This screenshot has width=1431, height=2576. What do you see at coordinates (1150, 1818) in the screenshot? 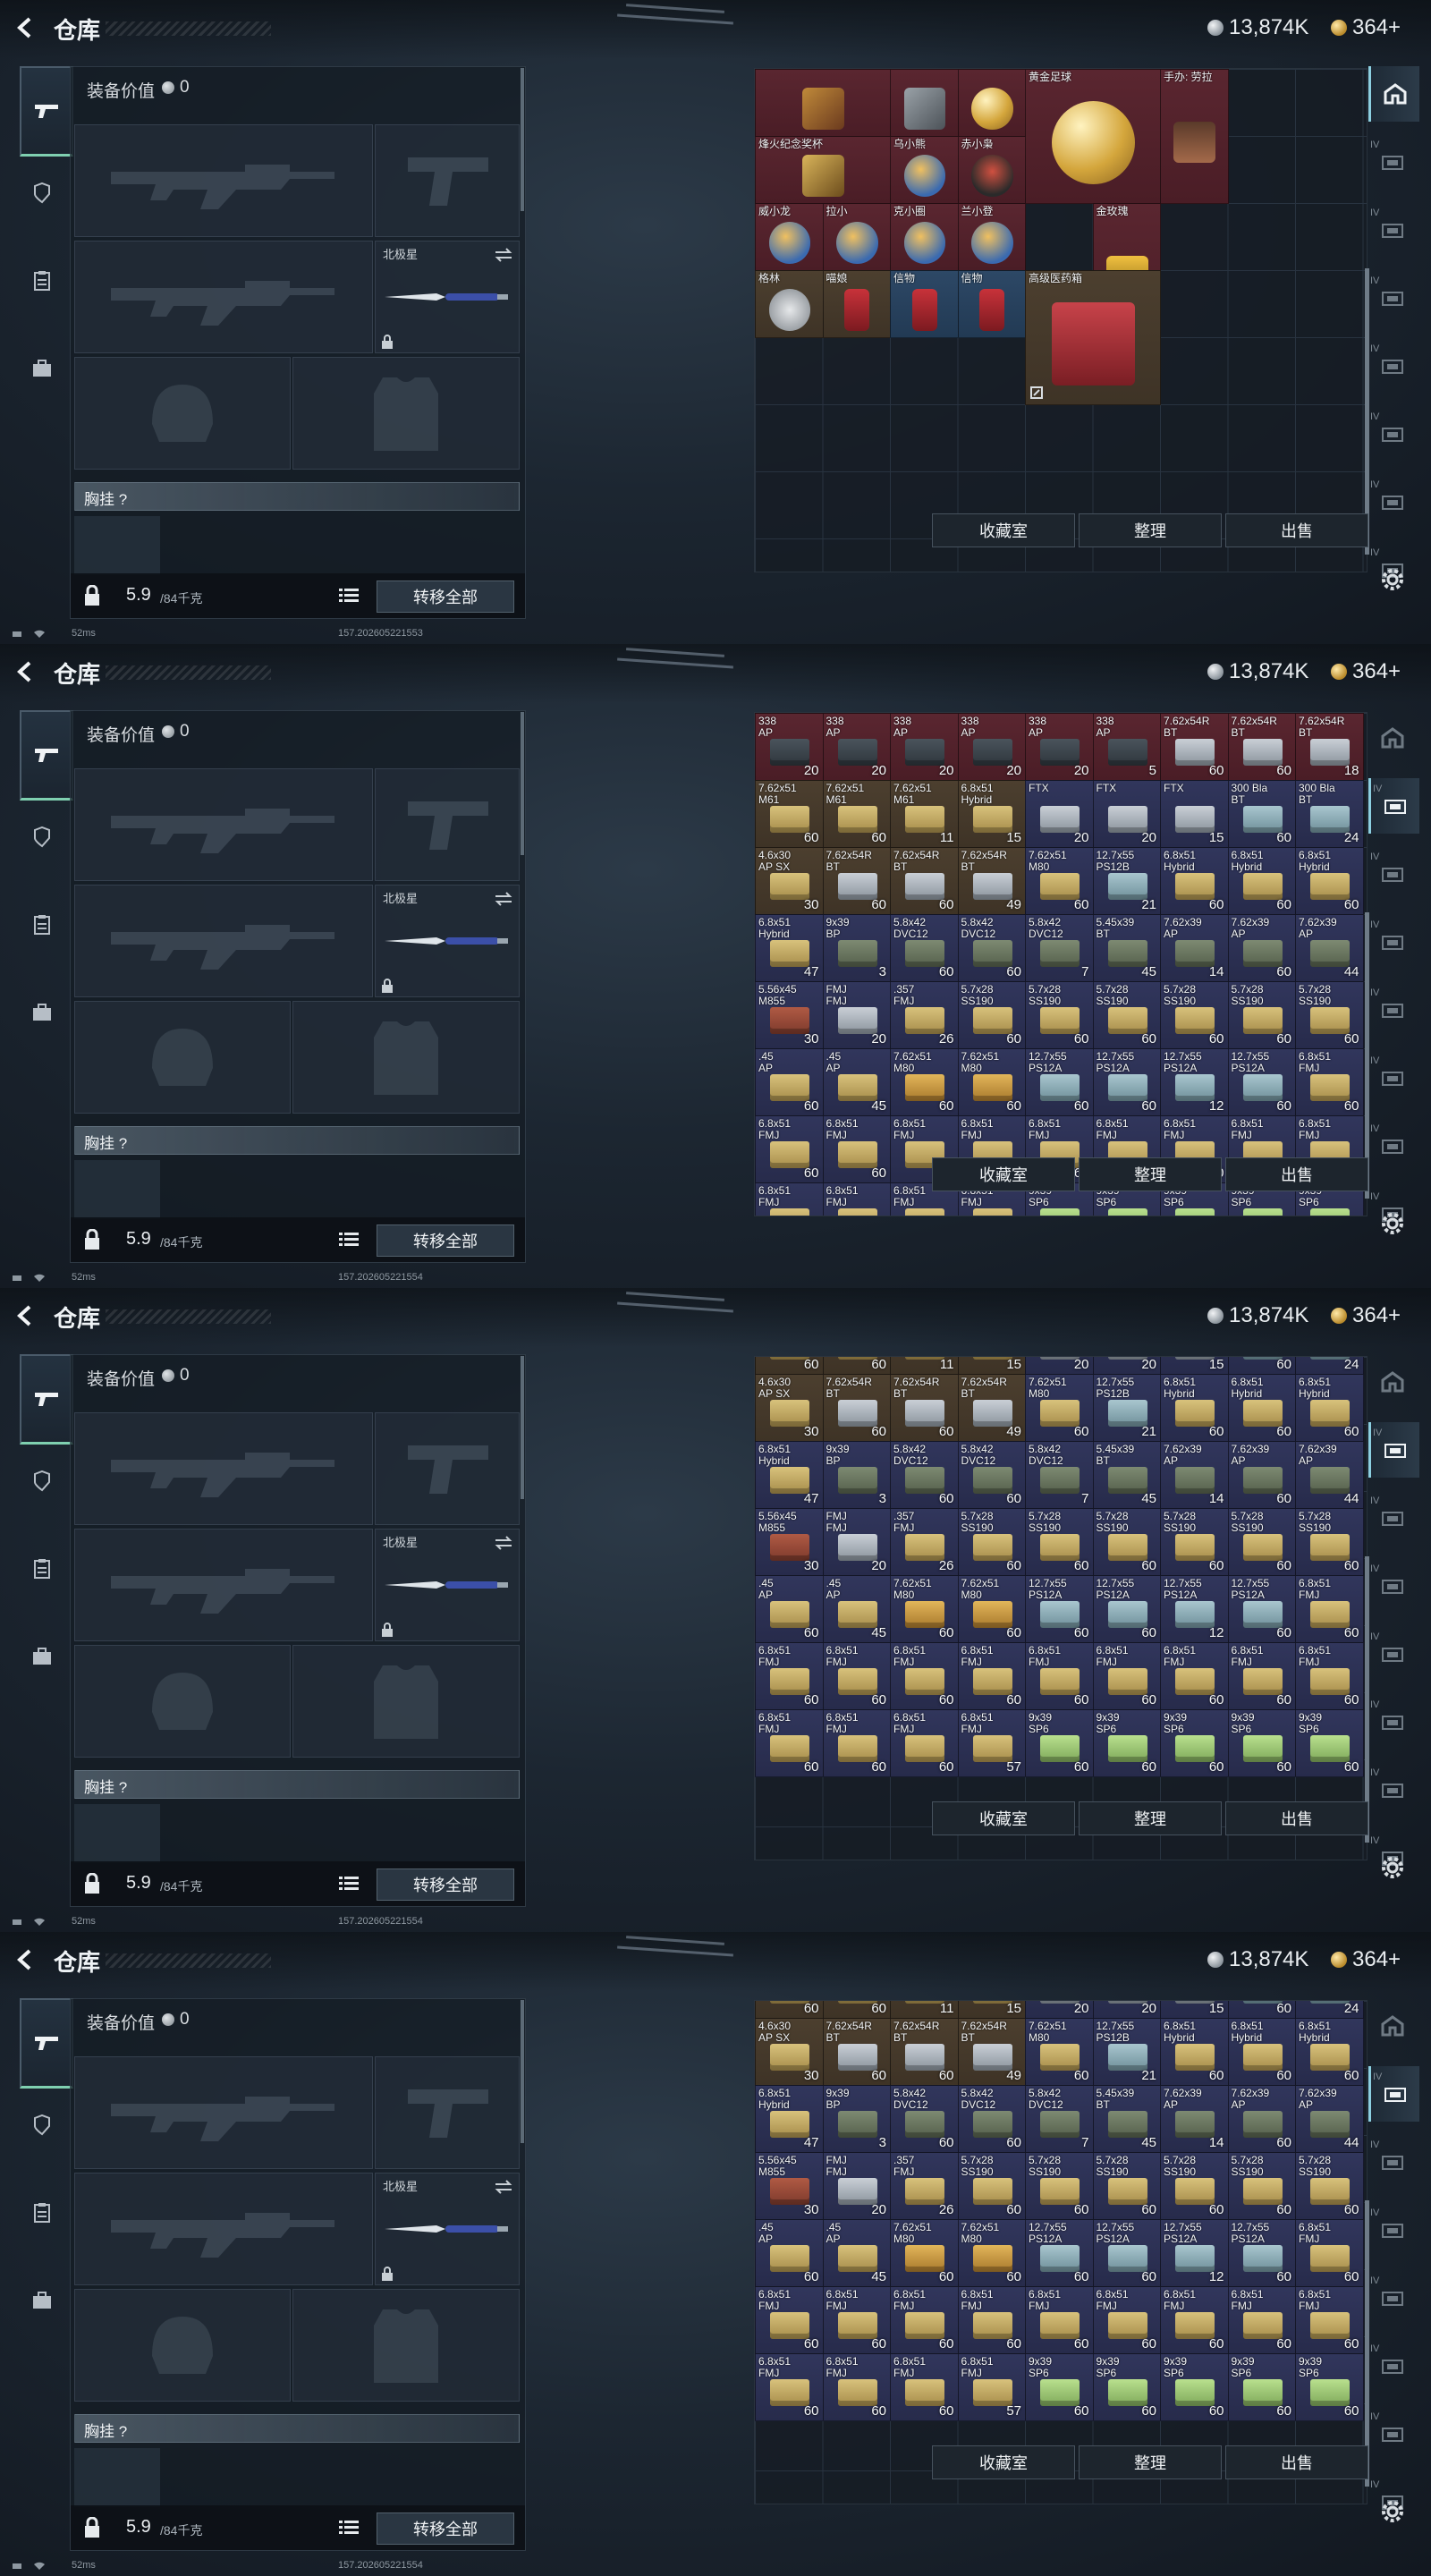
I see `sort-button: 整理` at bounding box center [1150, 1818].